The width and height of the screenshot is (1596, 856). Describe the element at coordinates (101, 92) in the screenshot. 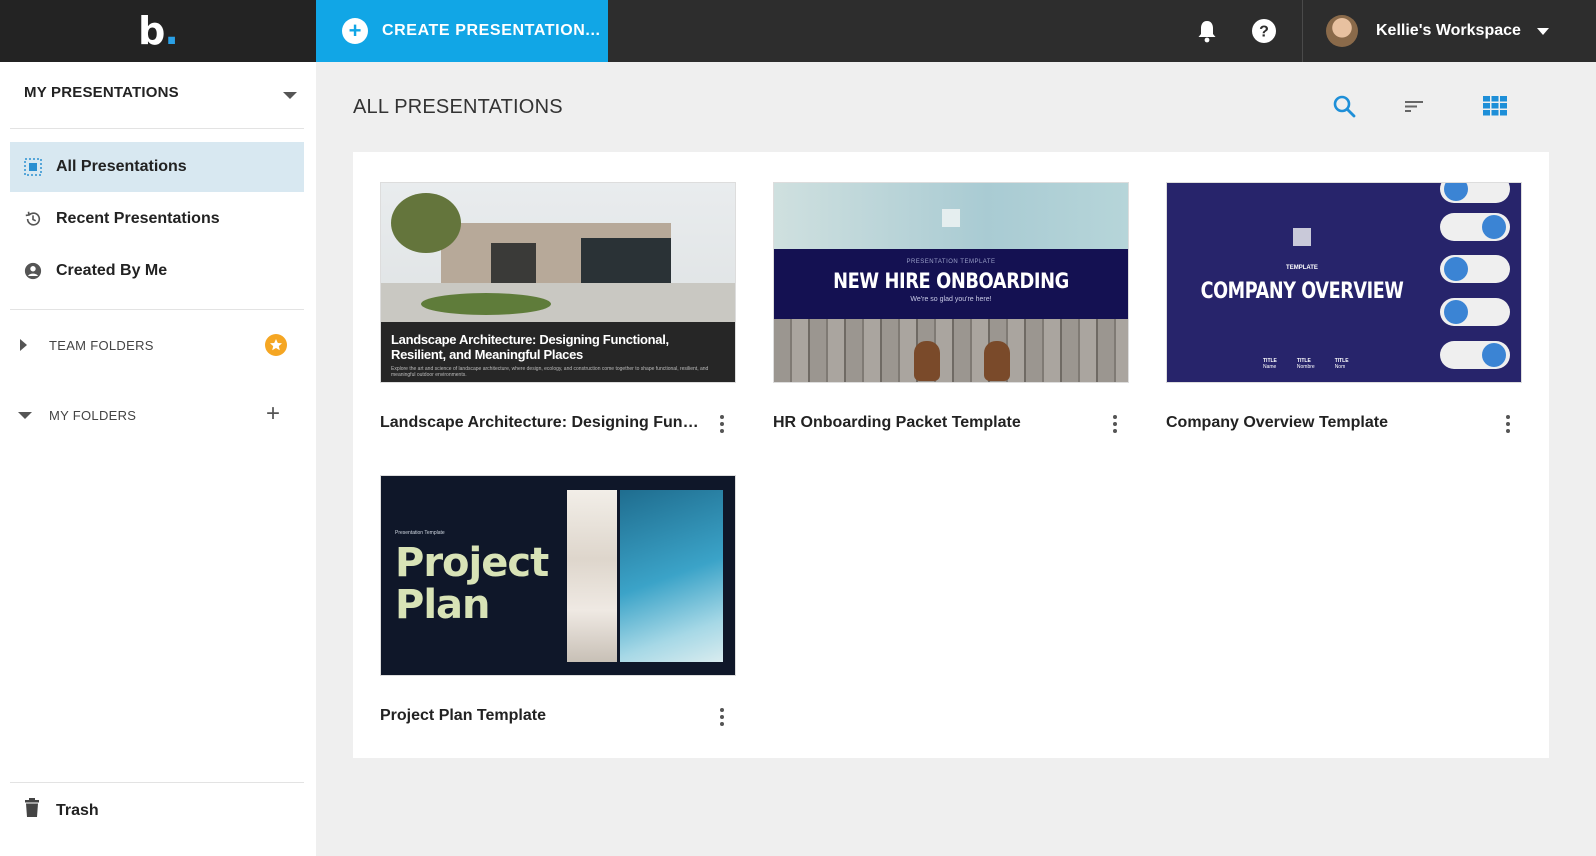

I see `sidebar-header: MY PRESENTATIONS` at that location.